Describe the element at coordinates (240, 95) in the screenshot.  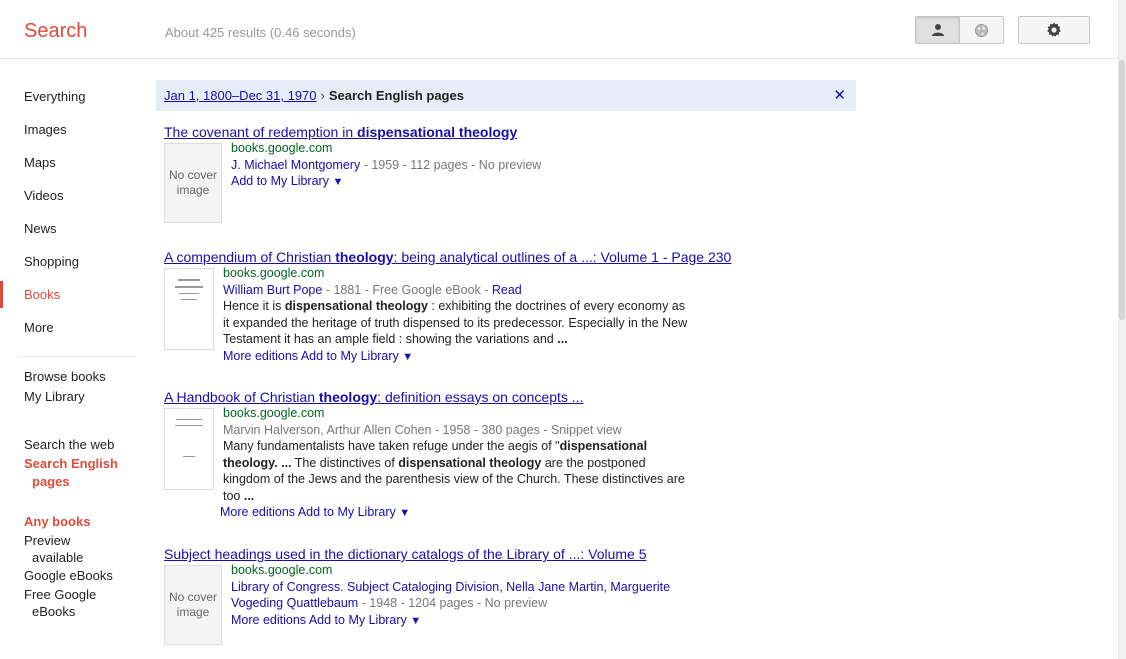
I see `date-range-filter-link: Jan 1, 1800–Dec 31, 1970` at that location.